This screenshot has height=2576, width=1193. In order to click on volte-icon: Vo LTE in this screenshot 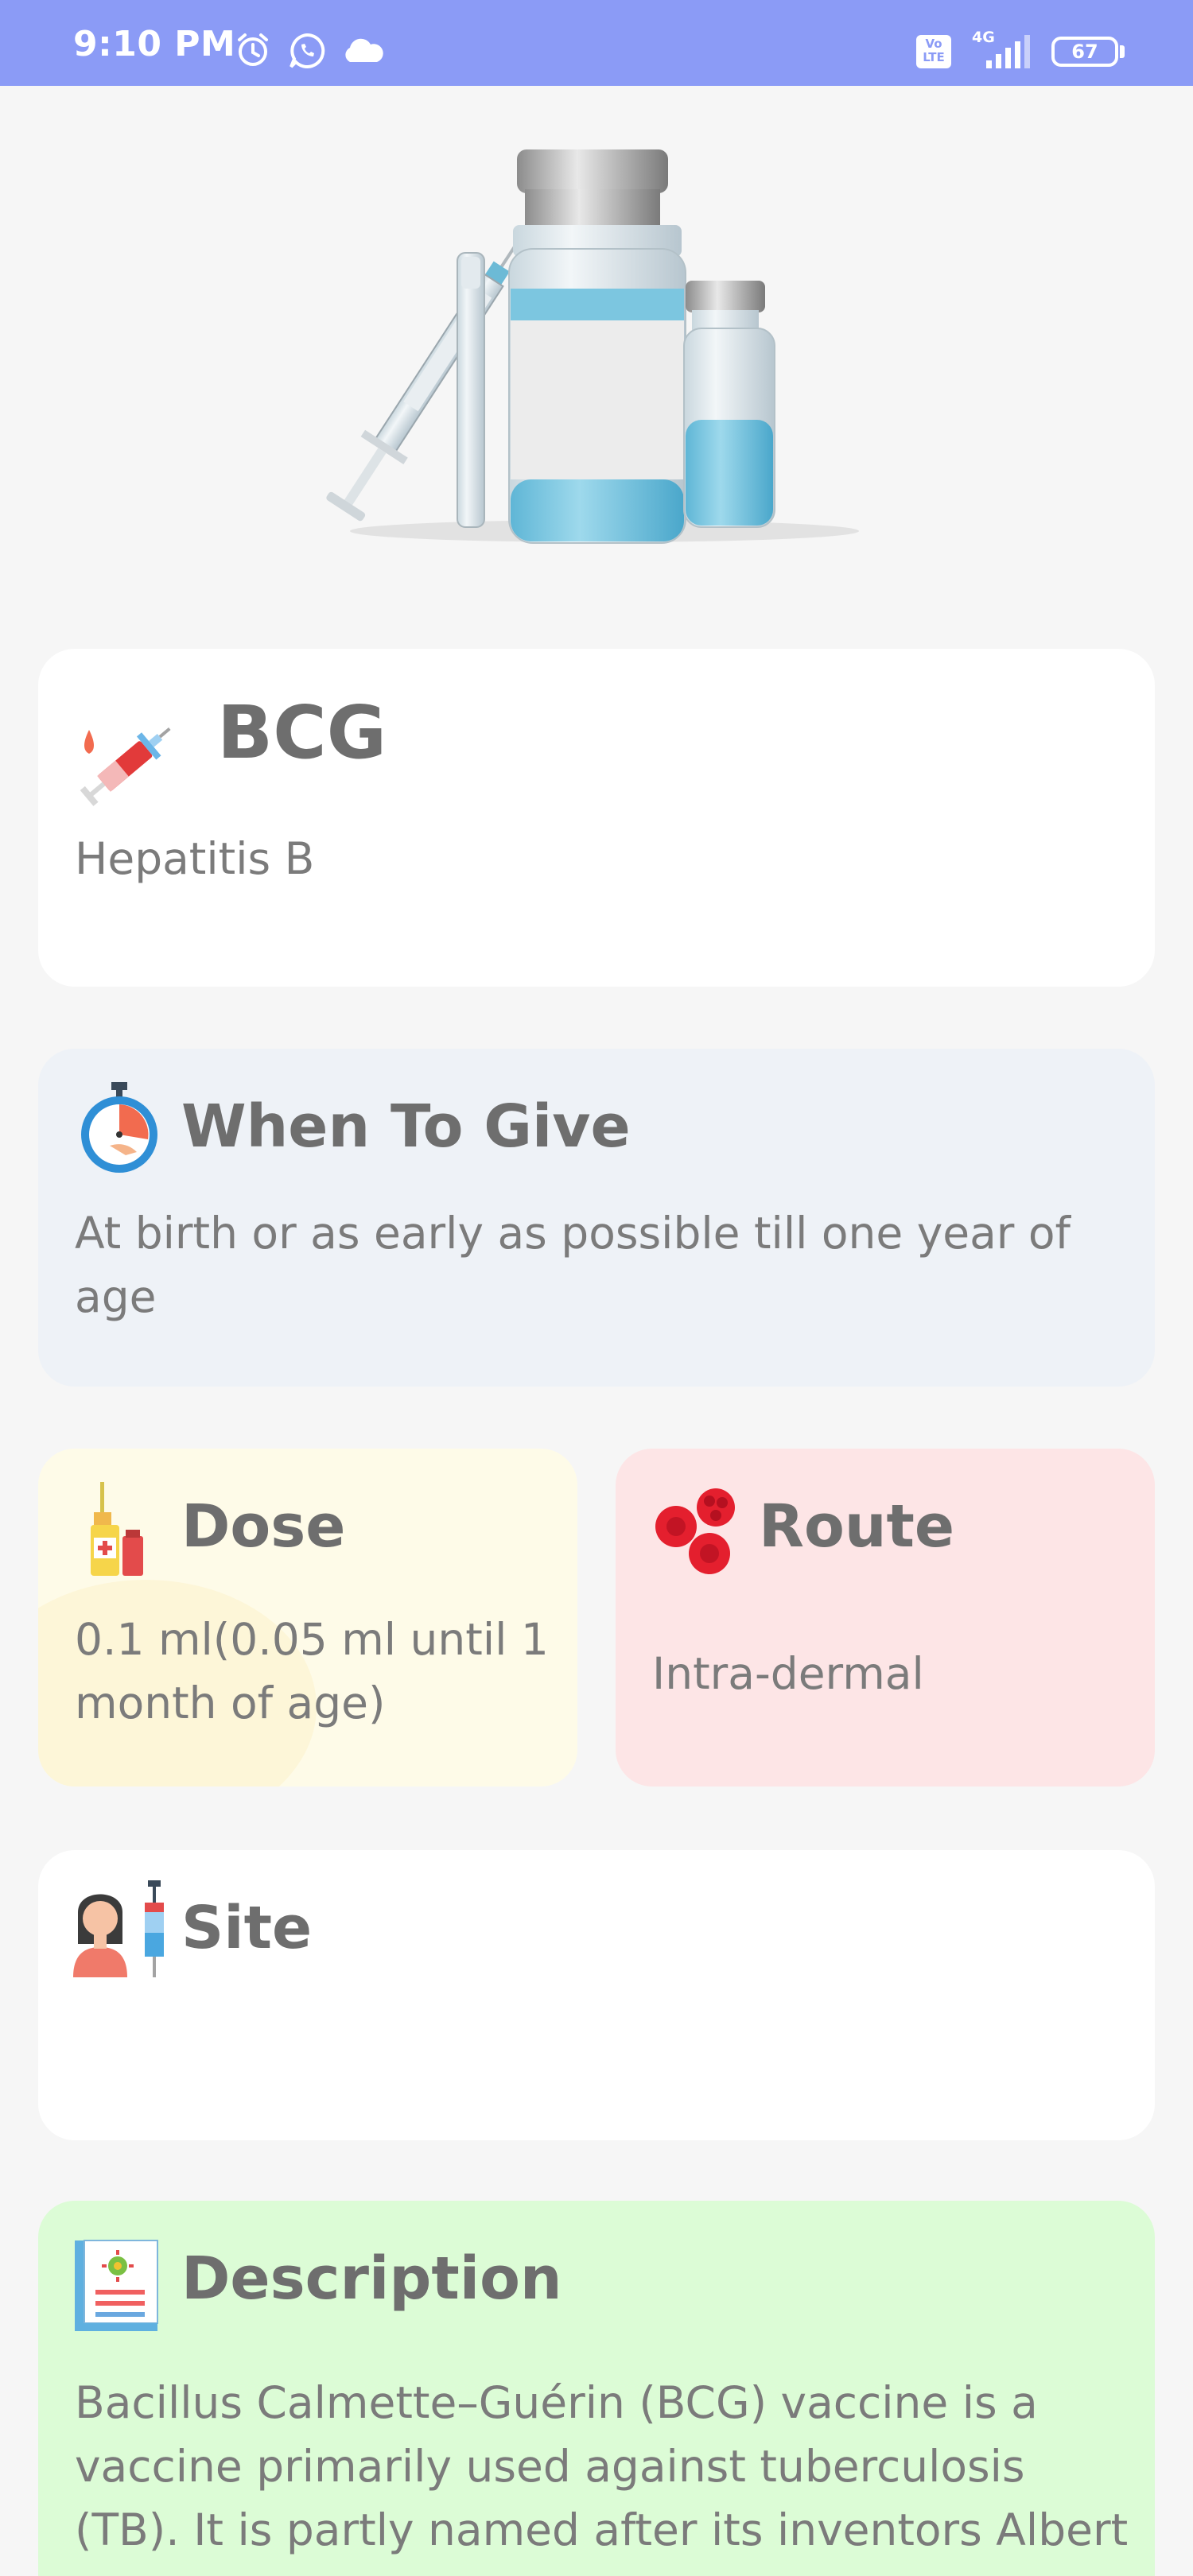, I will do `click(933, 52)`.